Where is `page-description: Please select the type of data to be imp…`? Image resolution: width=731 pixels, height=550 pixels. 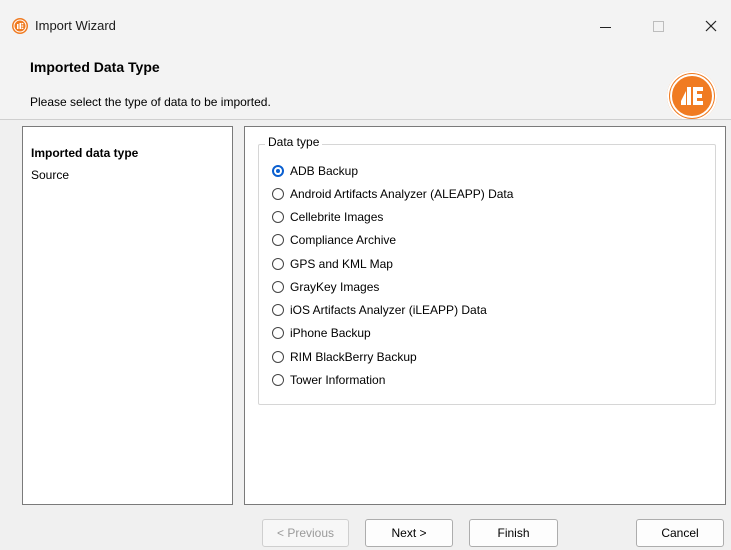 page-description: Please select the type of data to be imp… is located at coordinates (150, 102).